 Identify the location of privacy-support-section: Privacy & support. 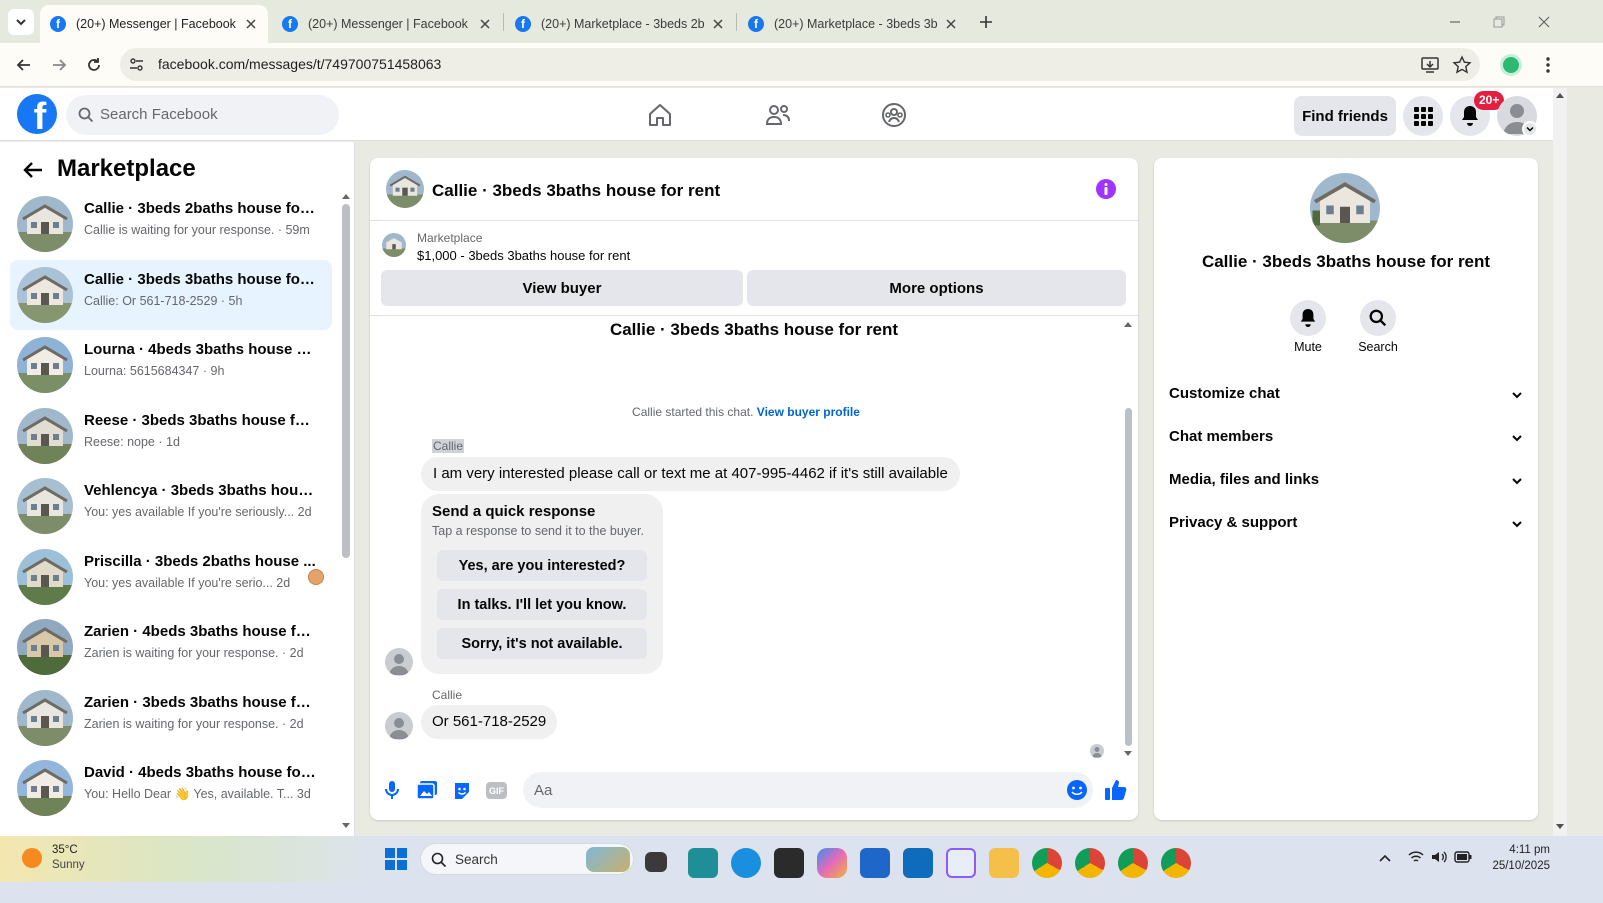
(1346, 525).